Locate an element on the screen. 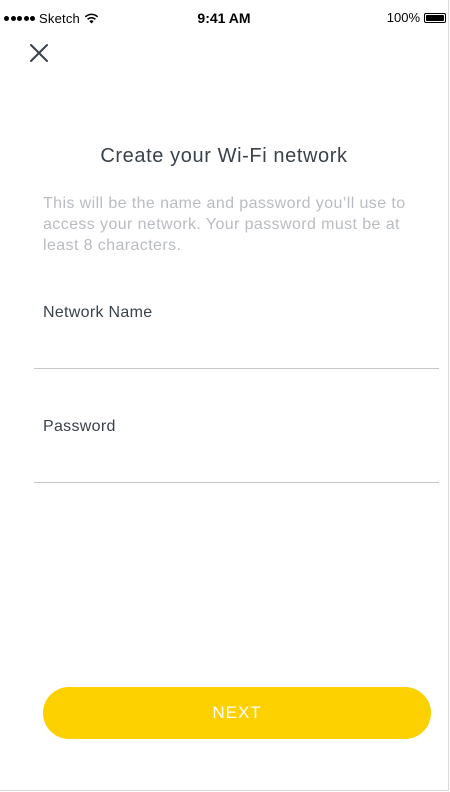 This screenshot has width=450, height=792. password-input is located at coordinates (236, 465).